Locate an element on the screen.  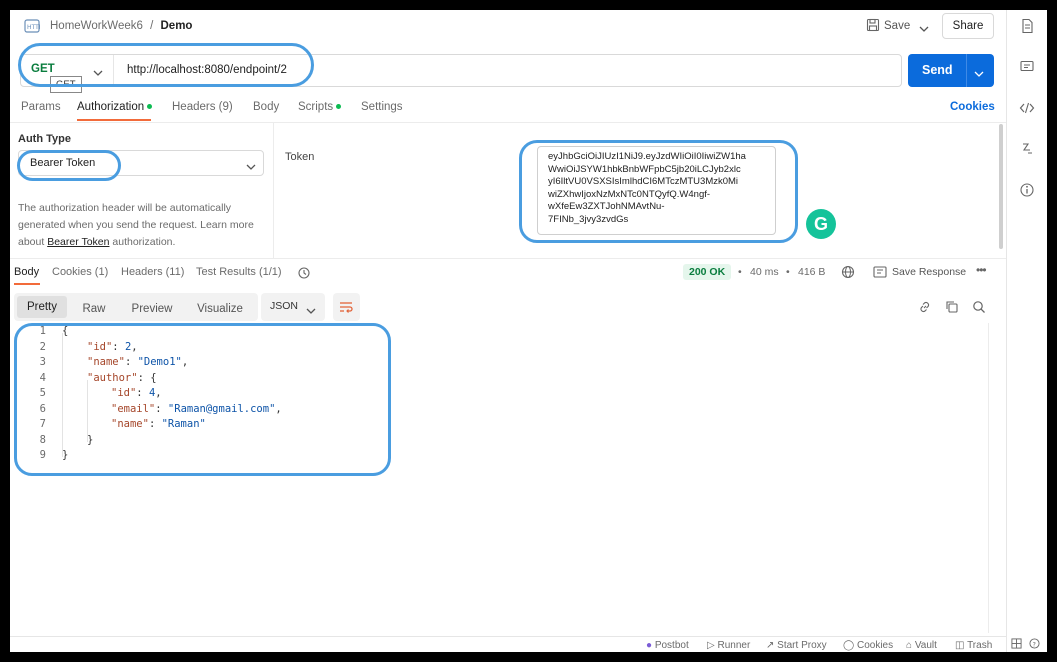
copy-icon is located at coordinates (952, 308).